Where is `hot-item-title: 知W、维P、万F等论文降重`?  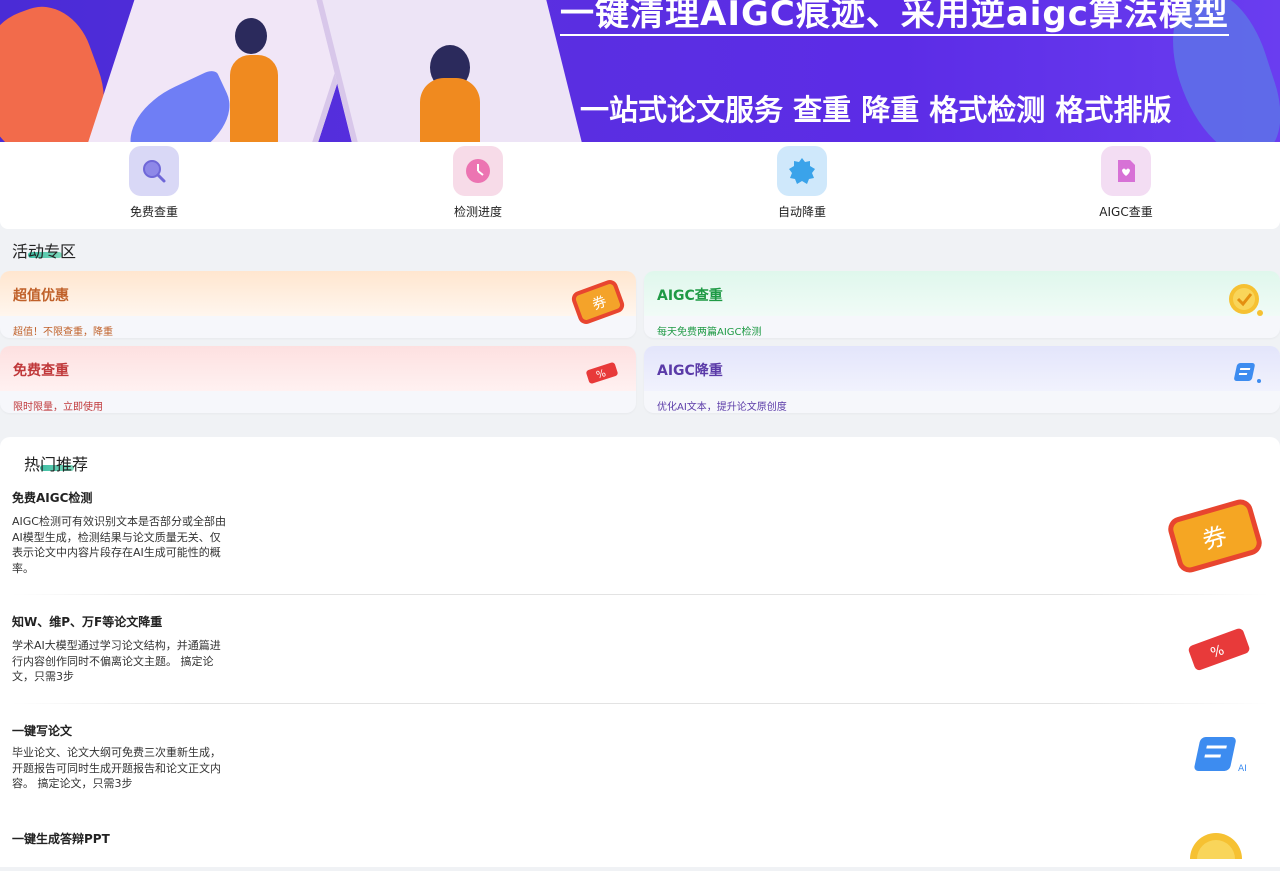
hot-item-title: 知W、维P、万F等论文降重 is located at coordinates (87, 622).